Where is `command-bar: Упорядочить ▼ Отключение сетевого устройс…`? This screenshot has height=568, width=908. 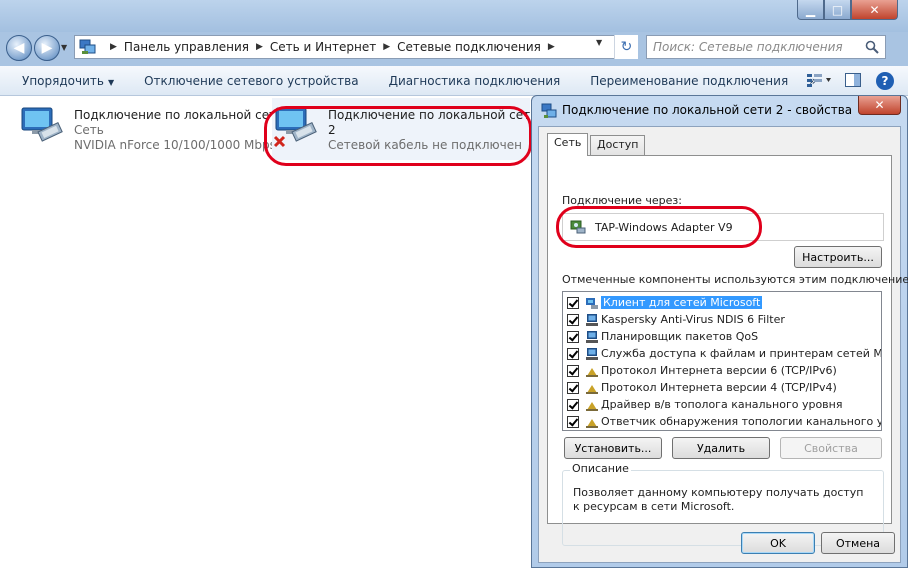 command-bar: Упорядочить ▼ Отключение сетевого устройс… is located at coordinates (454, 81).